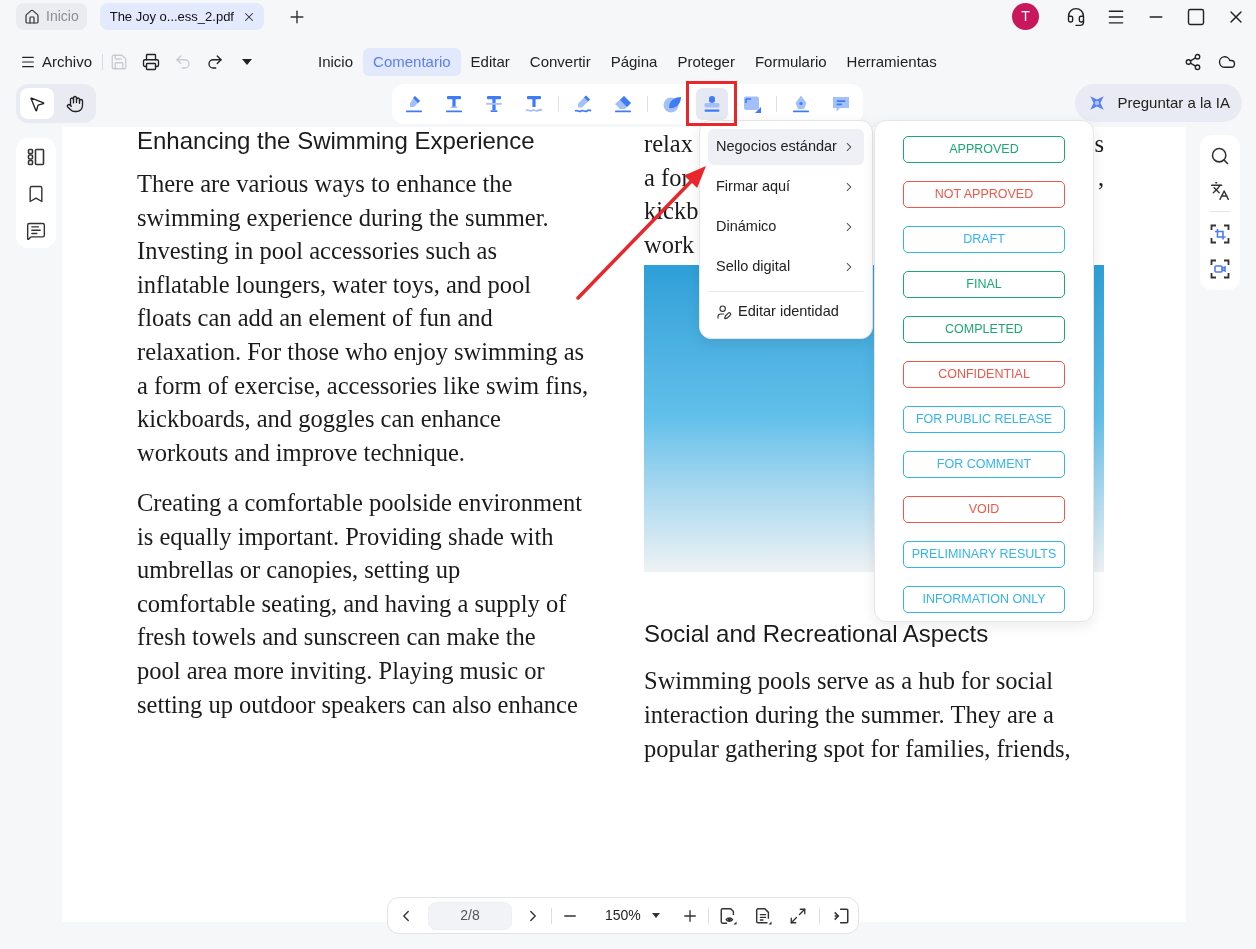  Describe the element at coordinates (360, 603) in the screenshot. I see `body-paragraph: Creating a comfortable poolside environment is equally important. Providing shade with umbrellas or canopies, setting up comfortable seating, and having a supply of fresh towels and sunscreen can make the pool area more inviting. Playing music or setting up outdoor speakers can also enhance` at that location.